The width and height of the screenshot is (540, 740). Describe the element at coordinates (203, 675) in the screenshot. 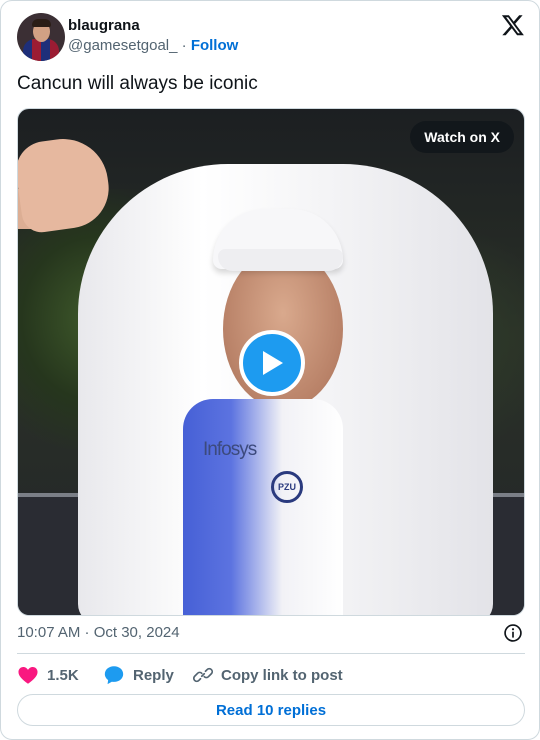

I see `link-icon` at that location.